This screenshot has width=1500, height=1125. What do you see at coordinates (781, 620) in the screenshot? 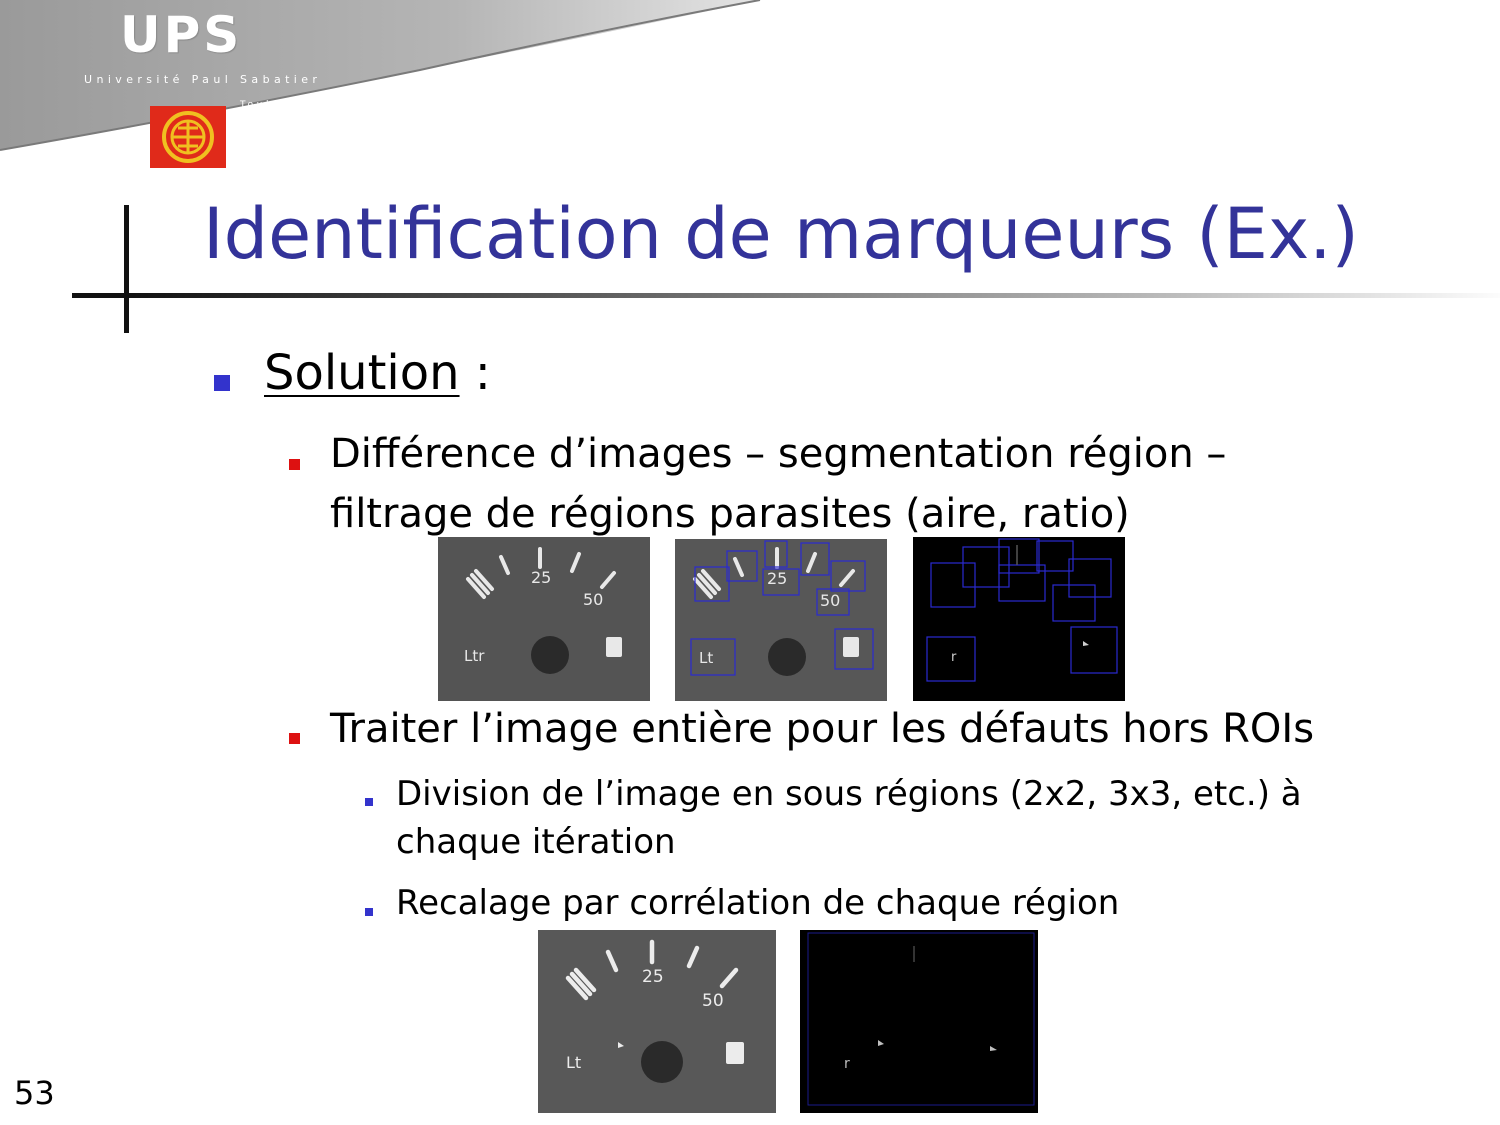
I see `gauge-segmented-image: 25 50 Lt` at bounding box center [781, 620].